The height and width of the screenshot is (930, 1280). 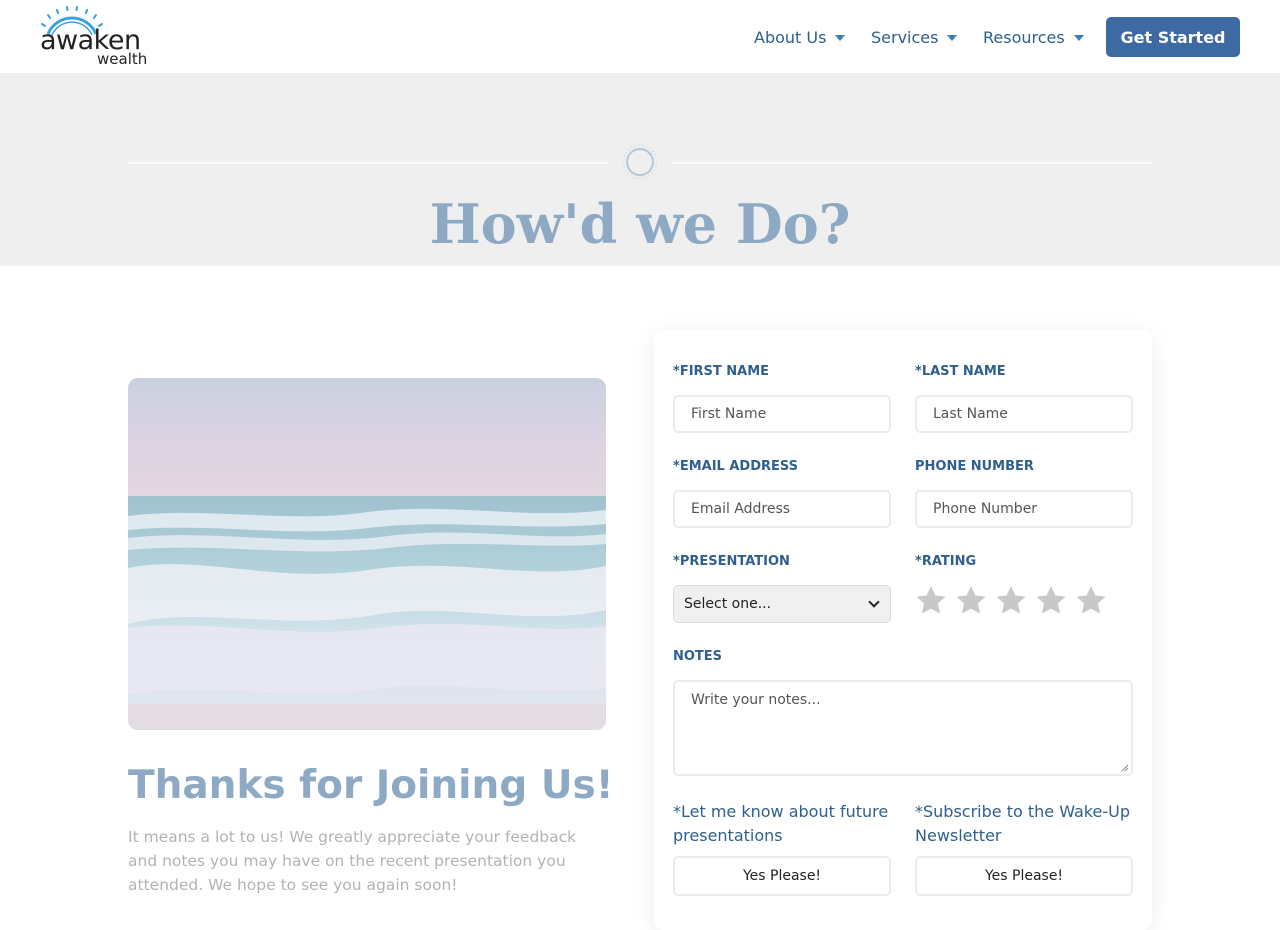 I want to click on chevron-down-icon, so click(x=874, y=602).